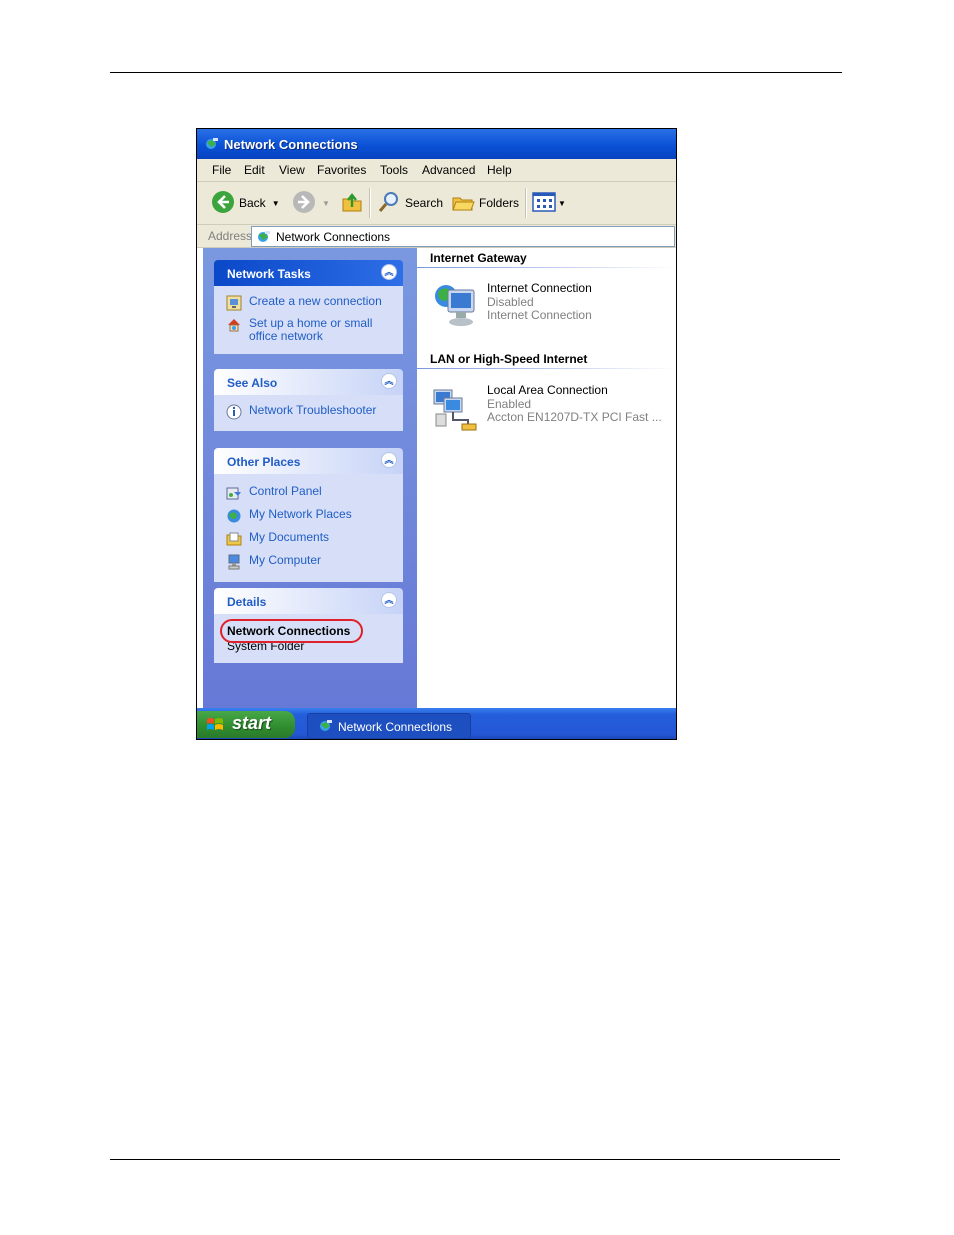  Describe the element at coordinates (234, 516) in the screenshot. I see `network-places-icon` at that location.